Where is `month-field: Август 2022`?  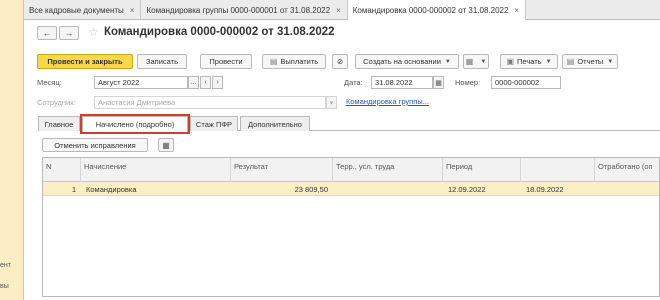 month-field: Август 2022 is located at coordinates (141, 82).